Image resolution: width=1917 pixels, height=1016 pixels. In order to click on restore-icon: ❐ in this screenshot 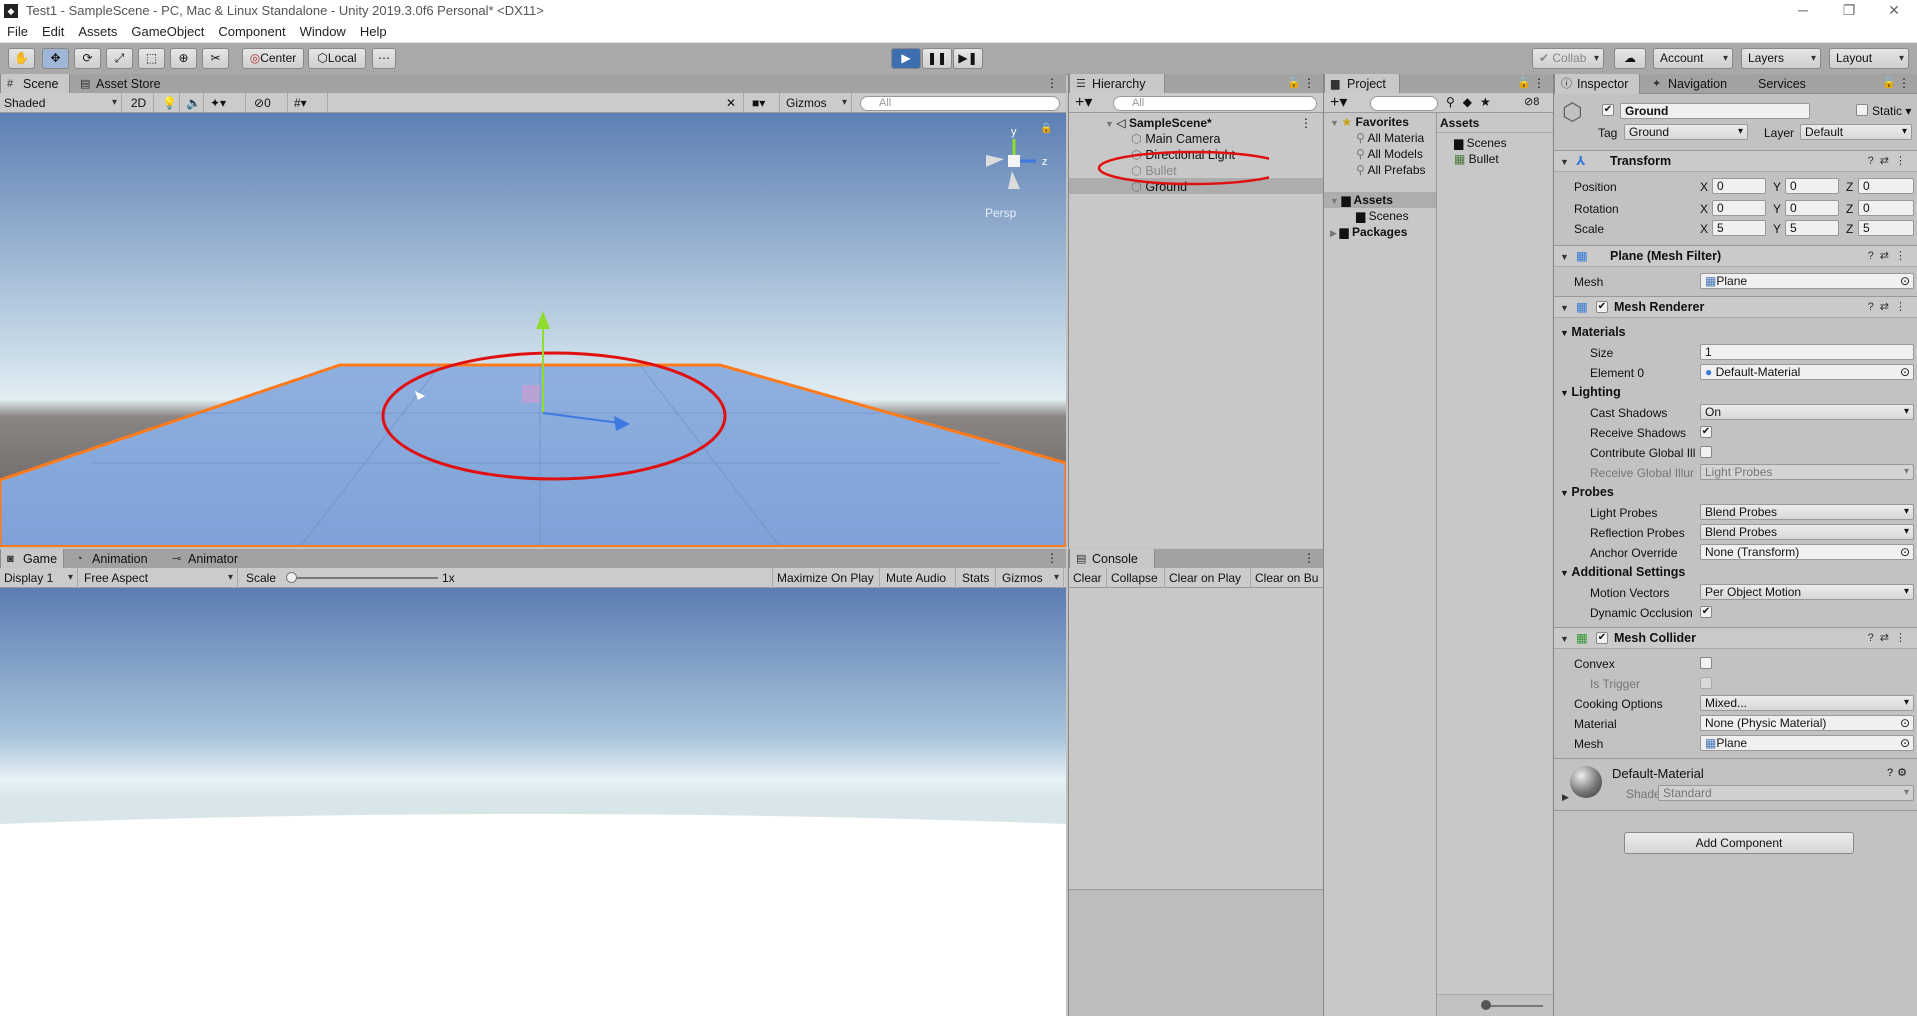, I will do `click(1849, 10)`.